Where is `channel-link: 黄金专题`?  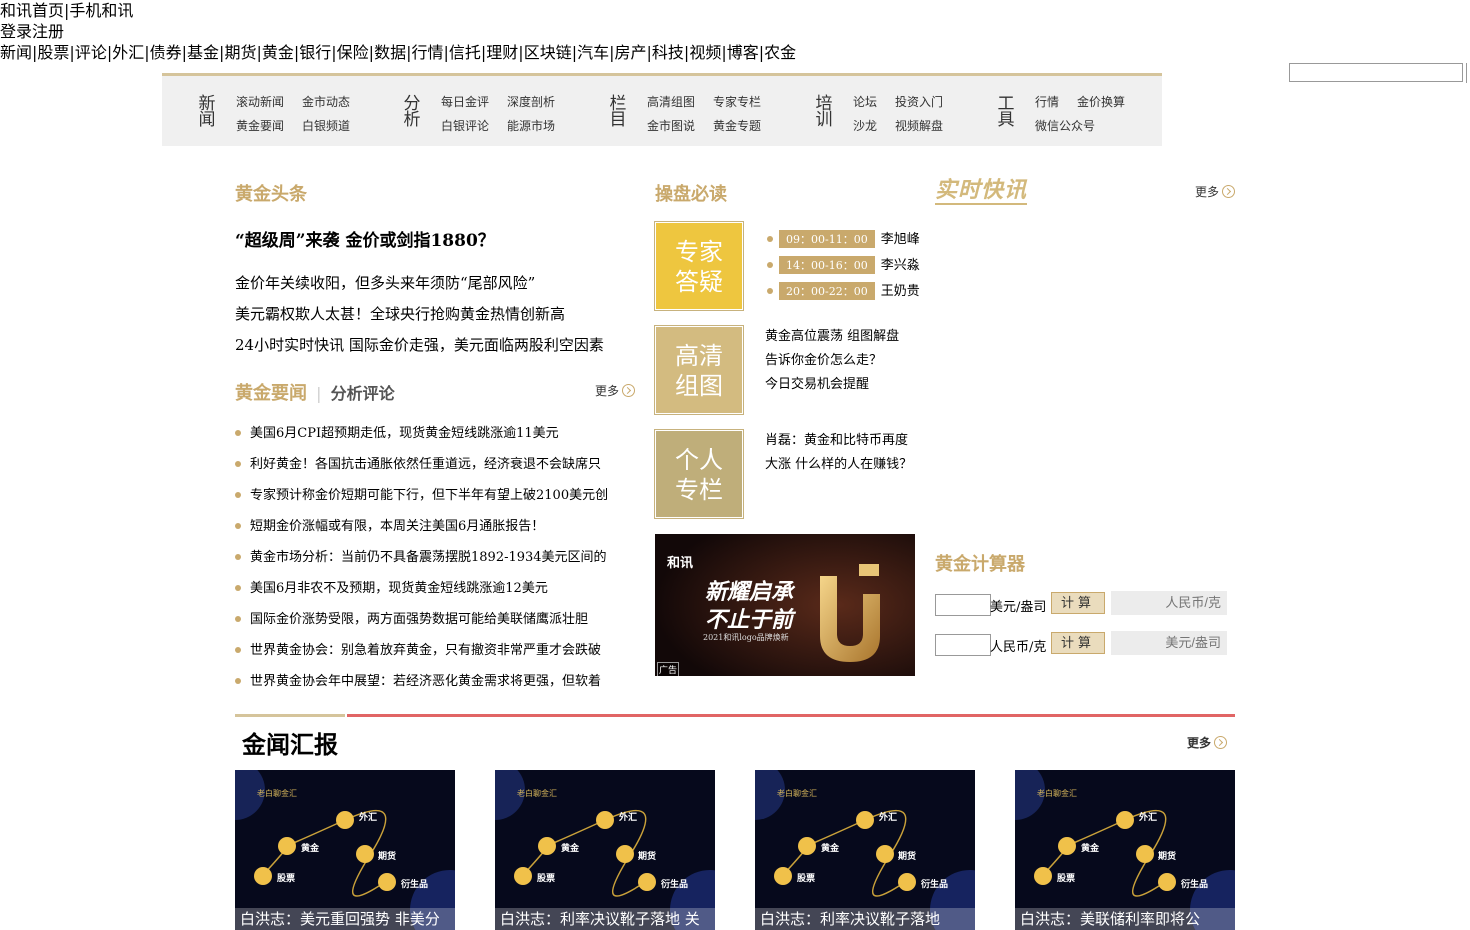 channel-link: 黄金专题 is located at coordinates (737, 125).